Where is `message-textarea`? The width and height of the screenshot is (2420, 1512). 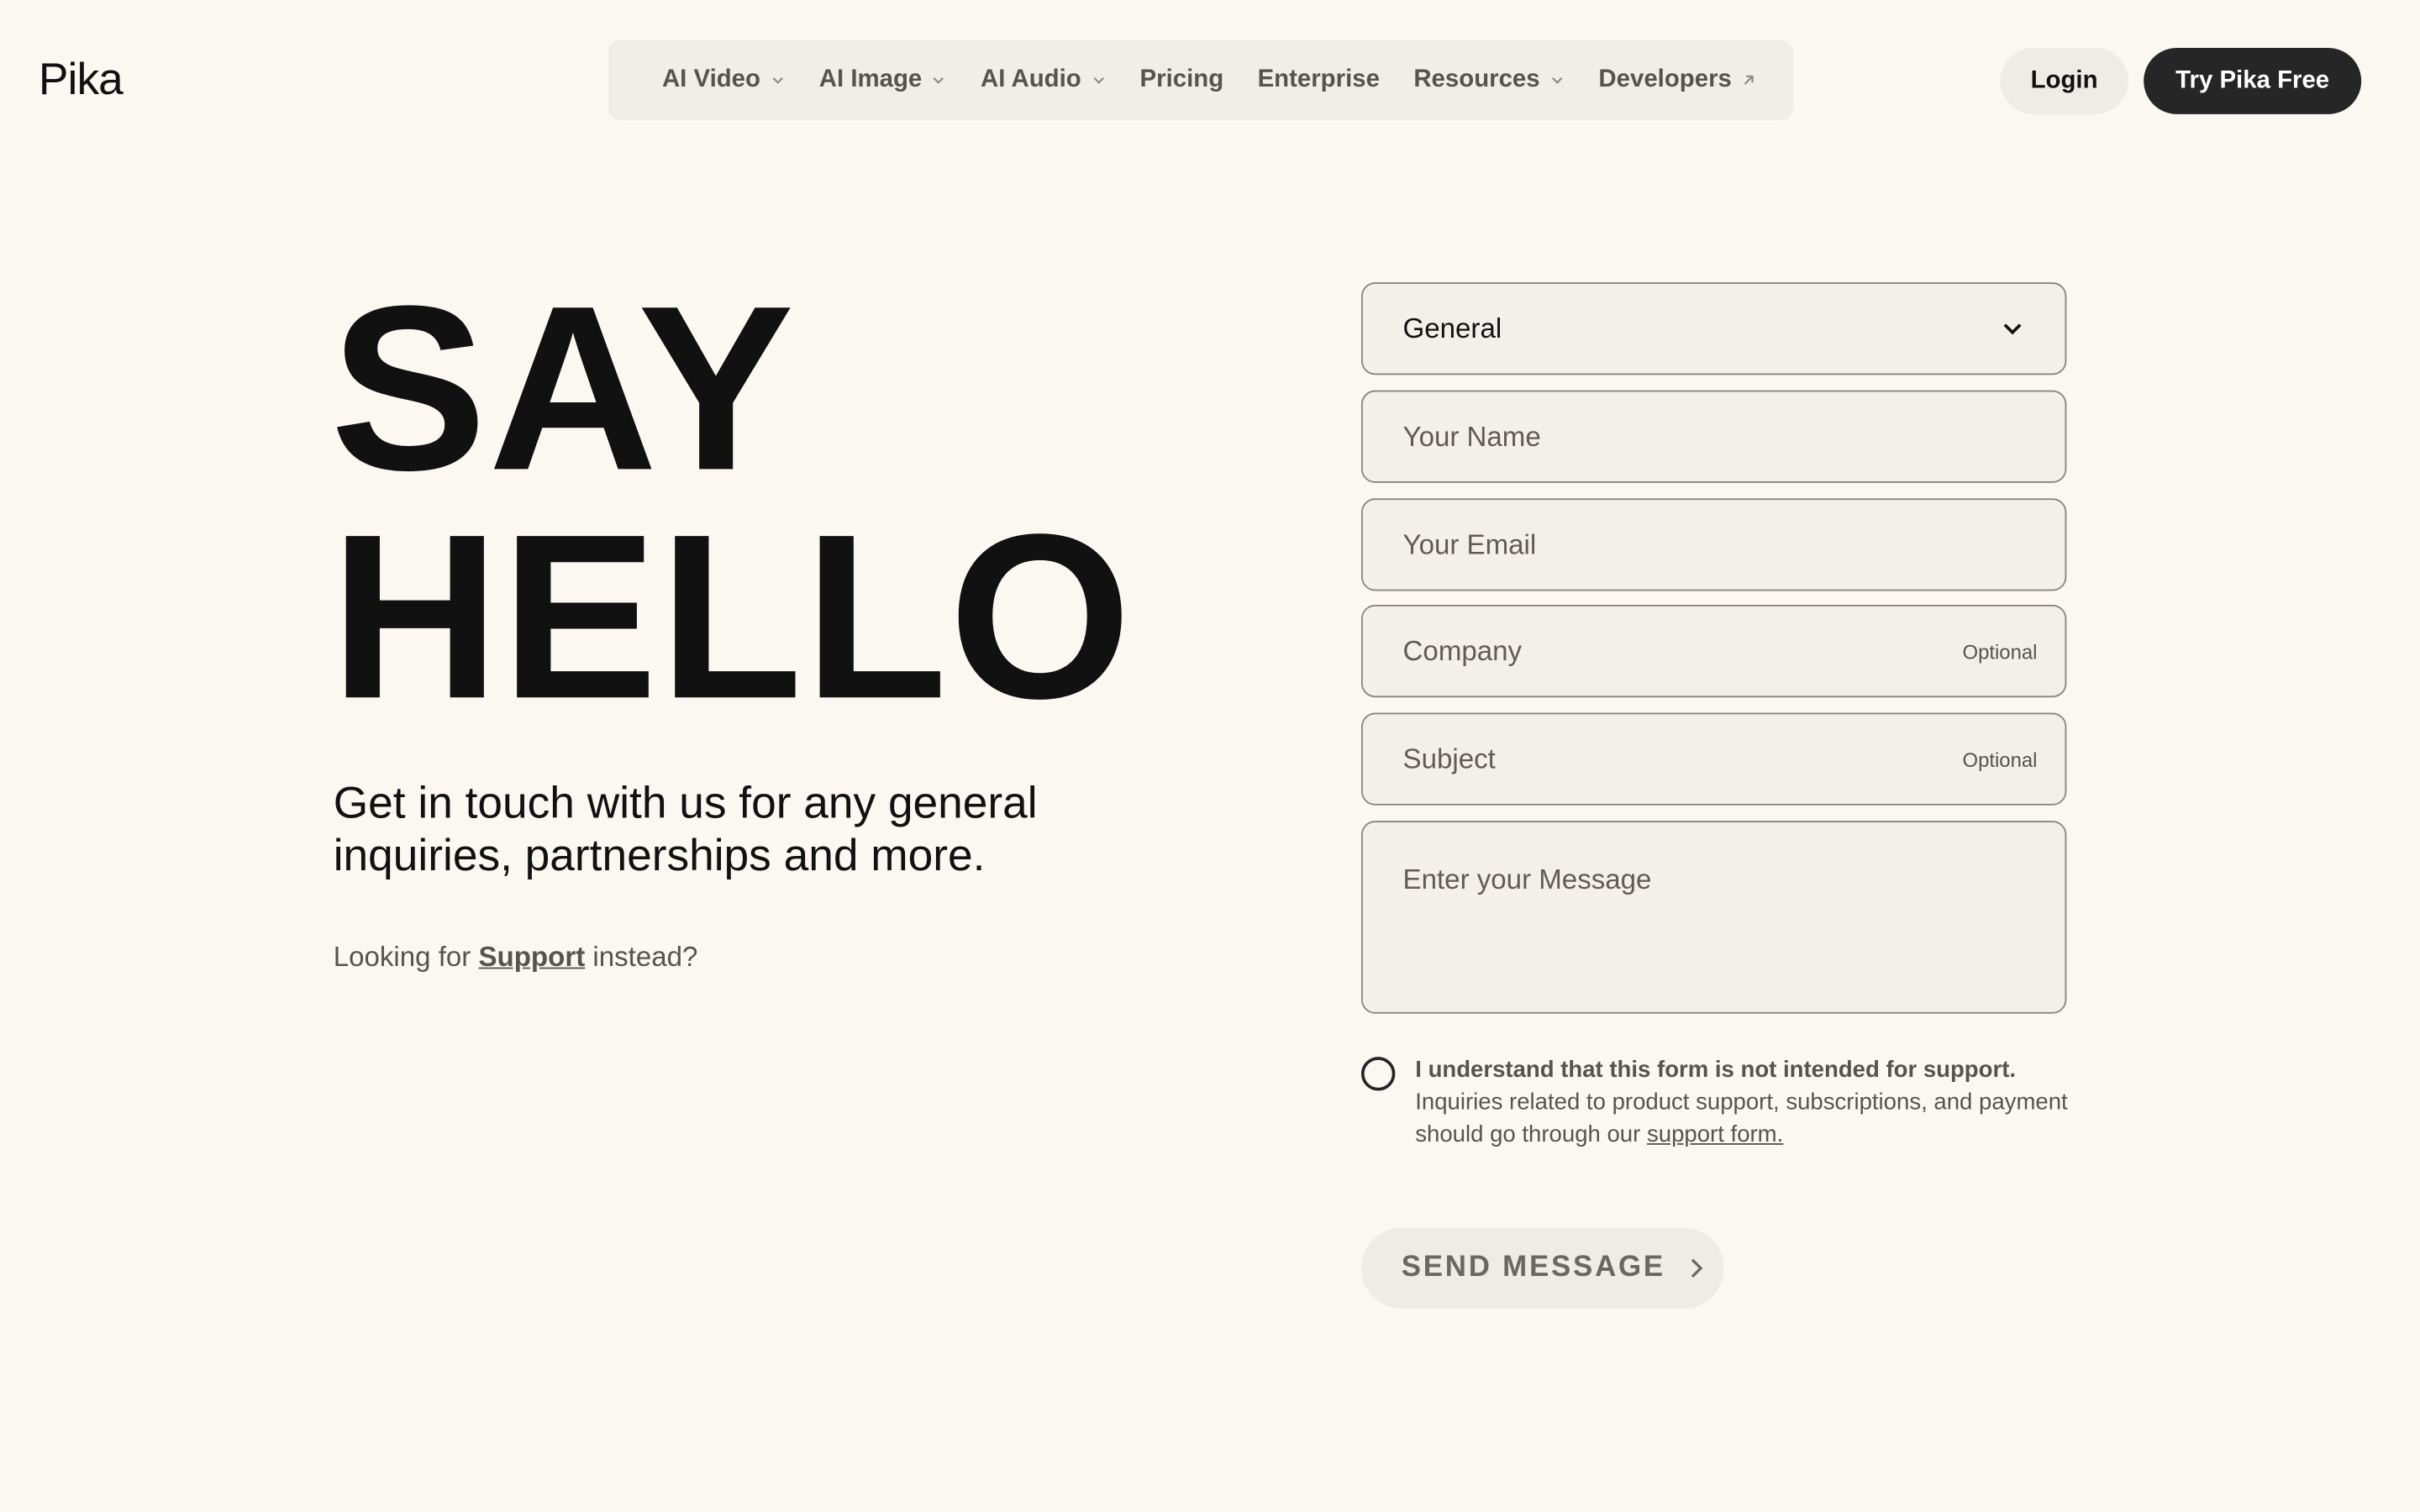
message-textarea is located at coordinates (1713, 917).